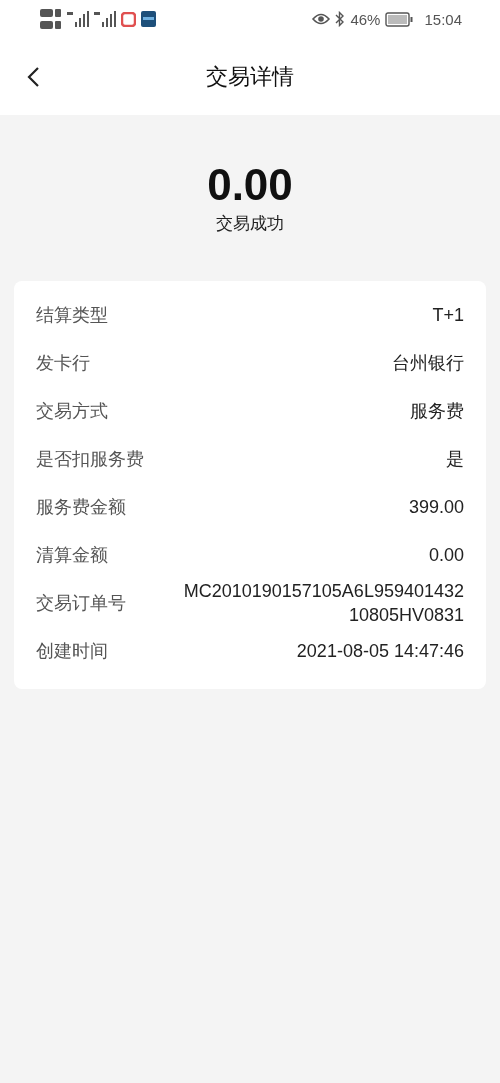  Describe the element at coordinates (443, 19) in the screenshot. I see `clock-time: 15:04` at that location.